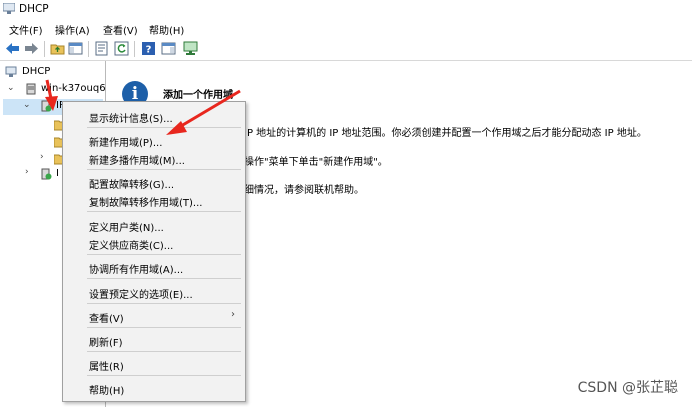 This screenshot has width=692, height=407. Describe the element at coordinates (120, 29) in the screenshot. I see `menu-view: 查看(V)` at that location.